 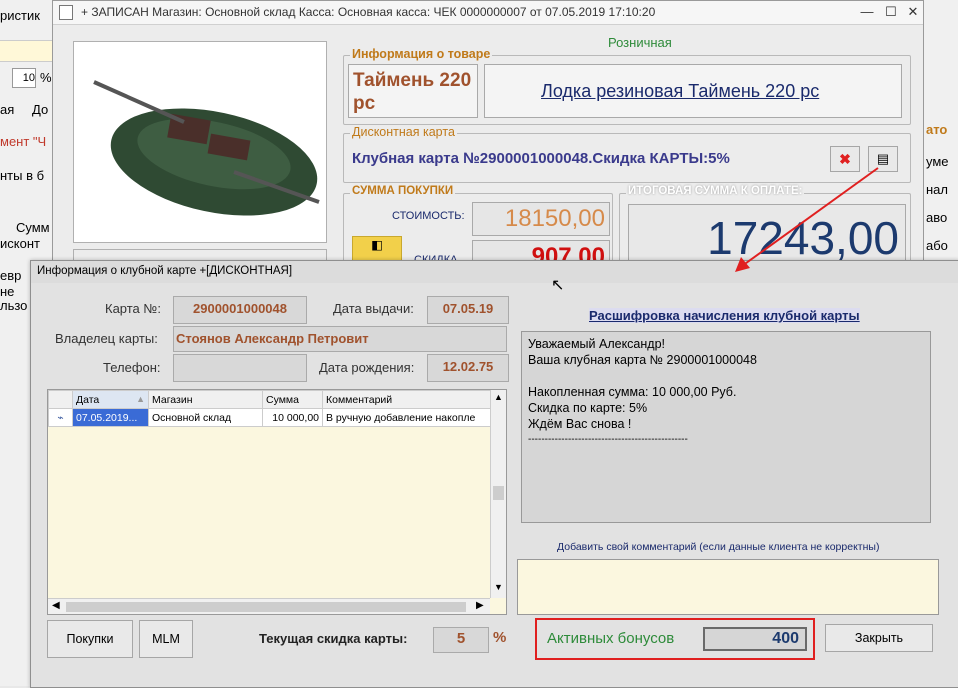 I want to click on total-label: ИТОГОВАЯ СУММА К ОПЛАТЕ:, so click(x=715, y=191).